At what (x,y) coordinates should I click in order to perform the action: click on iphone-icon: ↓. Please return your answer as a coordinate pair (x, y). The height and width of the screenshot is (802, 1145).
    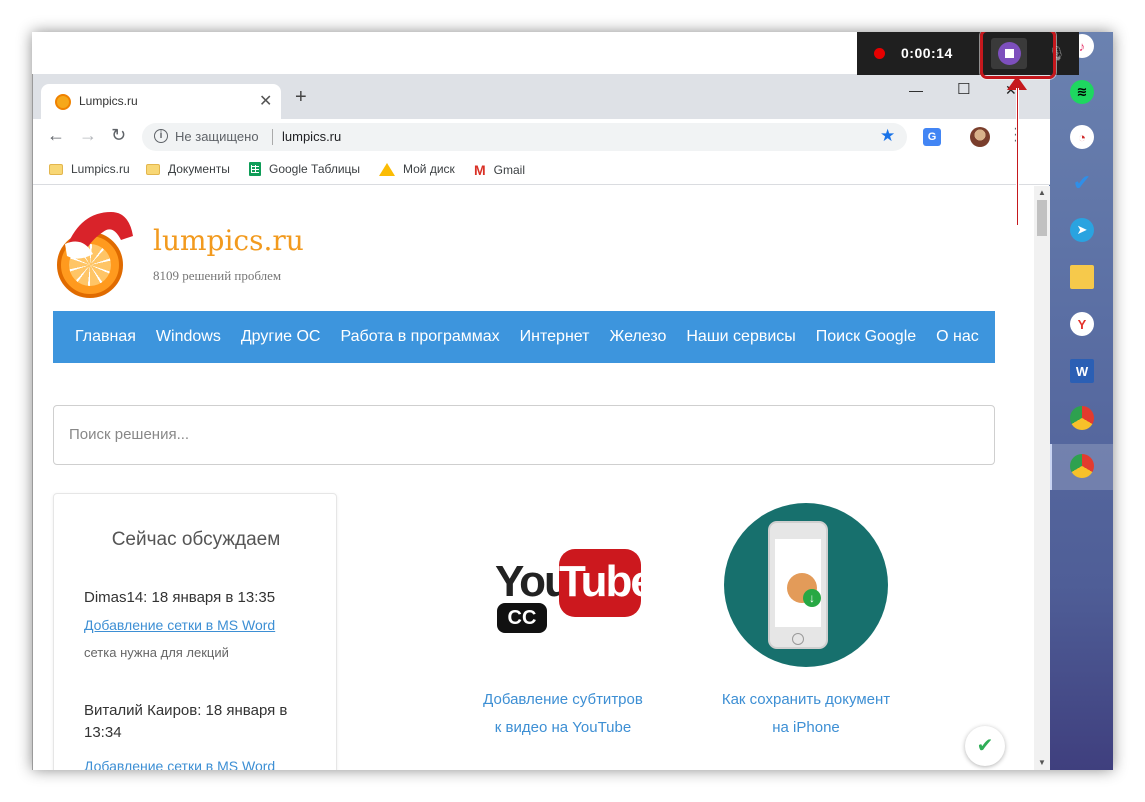
    Looking at the image, I should click on (798, 585).